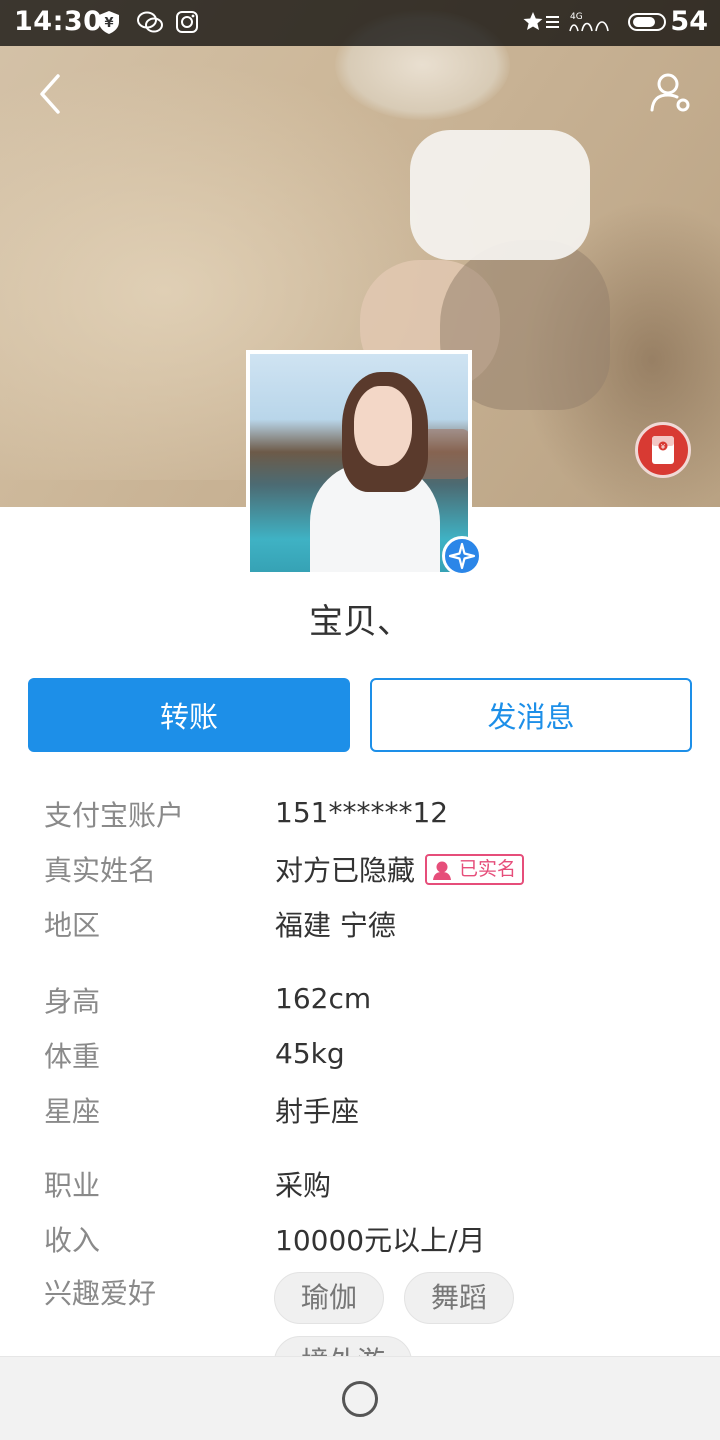 This screenshot has width=720, height=1440. Describe the element at coordinates (323, 998) in the screenshot. I see `height-value: 162cm` at that location.